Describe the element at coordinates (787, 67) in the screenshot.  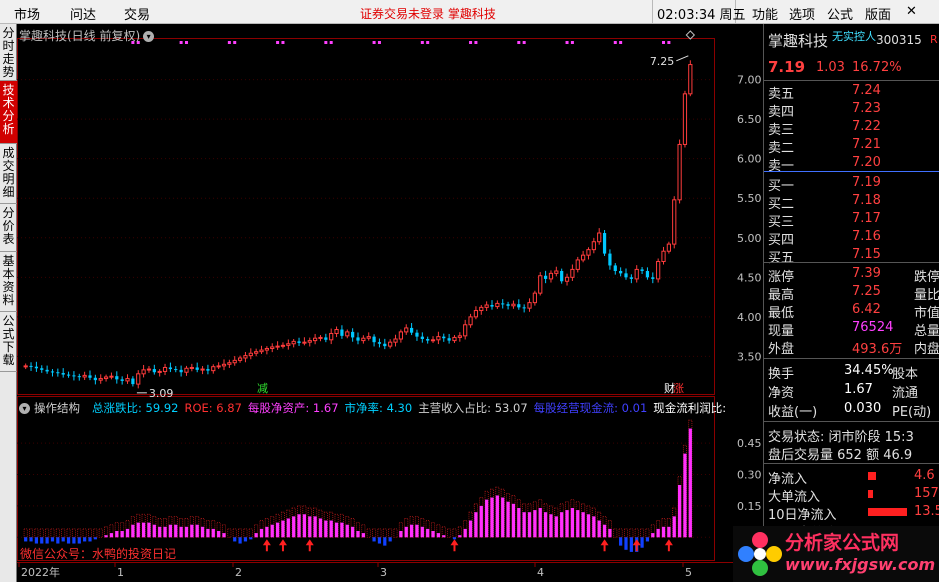
I see `last-price: 7.19` at that location.